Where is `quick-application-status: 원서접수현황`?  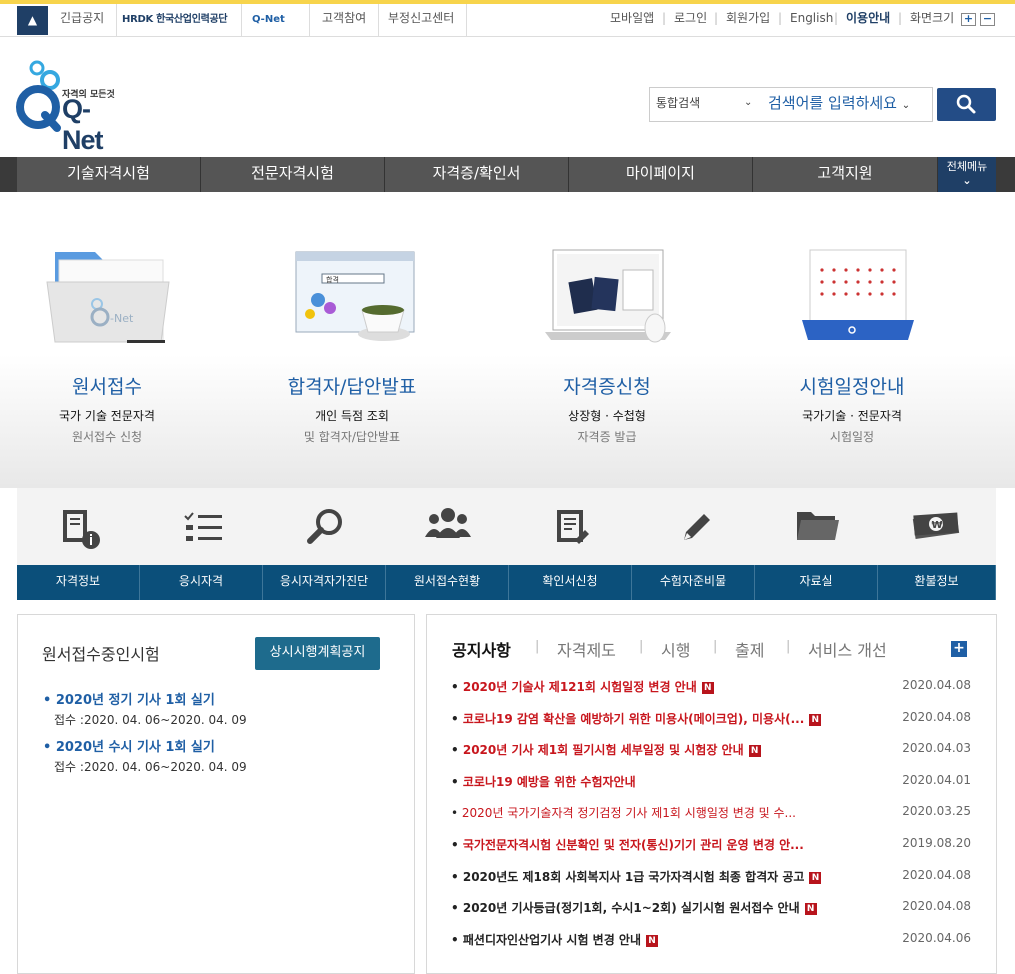 quick-application-status: 원서접수현황 is located at coordinates (447, 544).